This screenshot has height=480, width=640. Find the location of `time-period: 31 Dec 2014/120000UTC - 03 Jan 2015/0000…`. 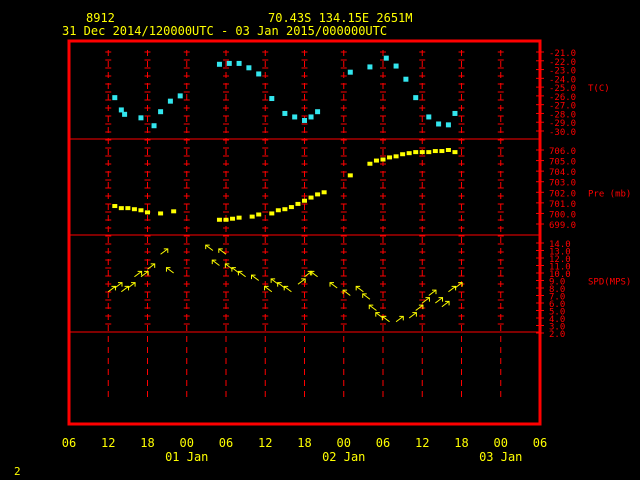

time-period: 31 Dec 2014/120000UTC - 03 Jan 2015/0000… is located at coordinates (224, 31).